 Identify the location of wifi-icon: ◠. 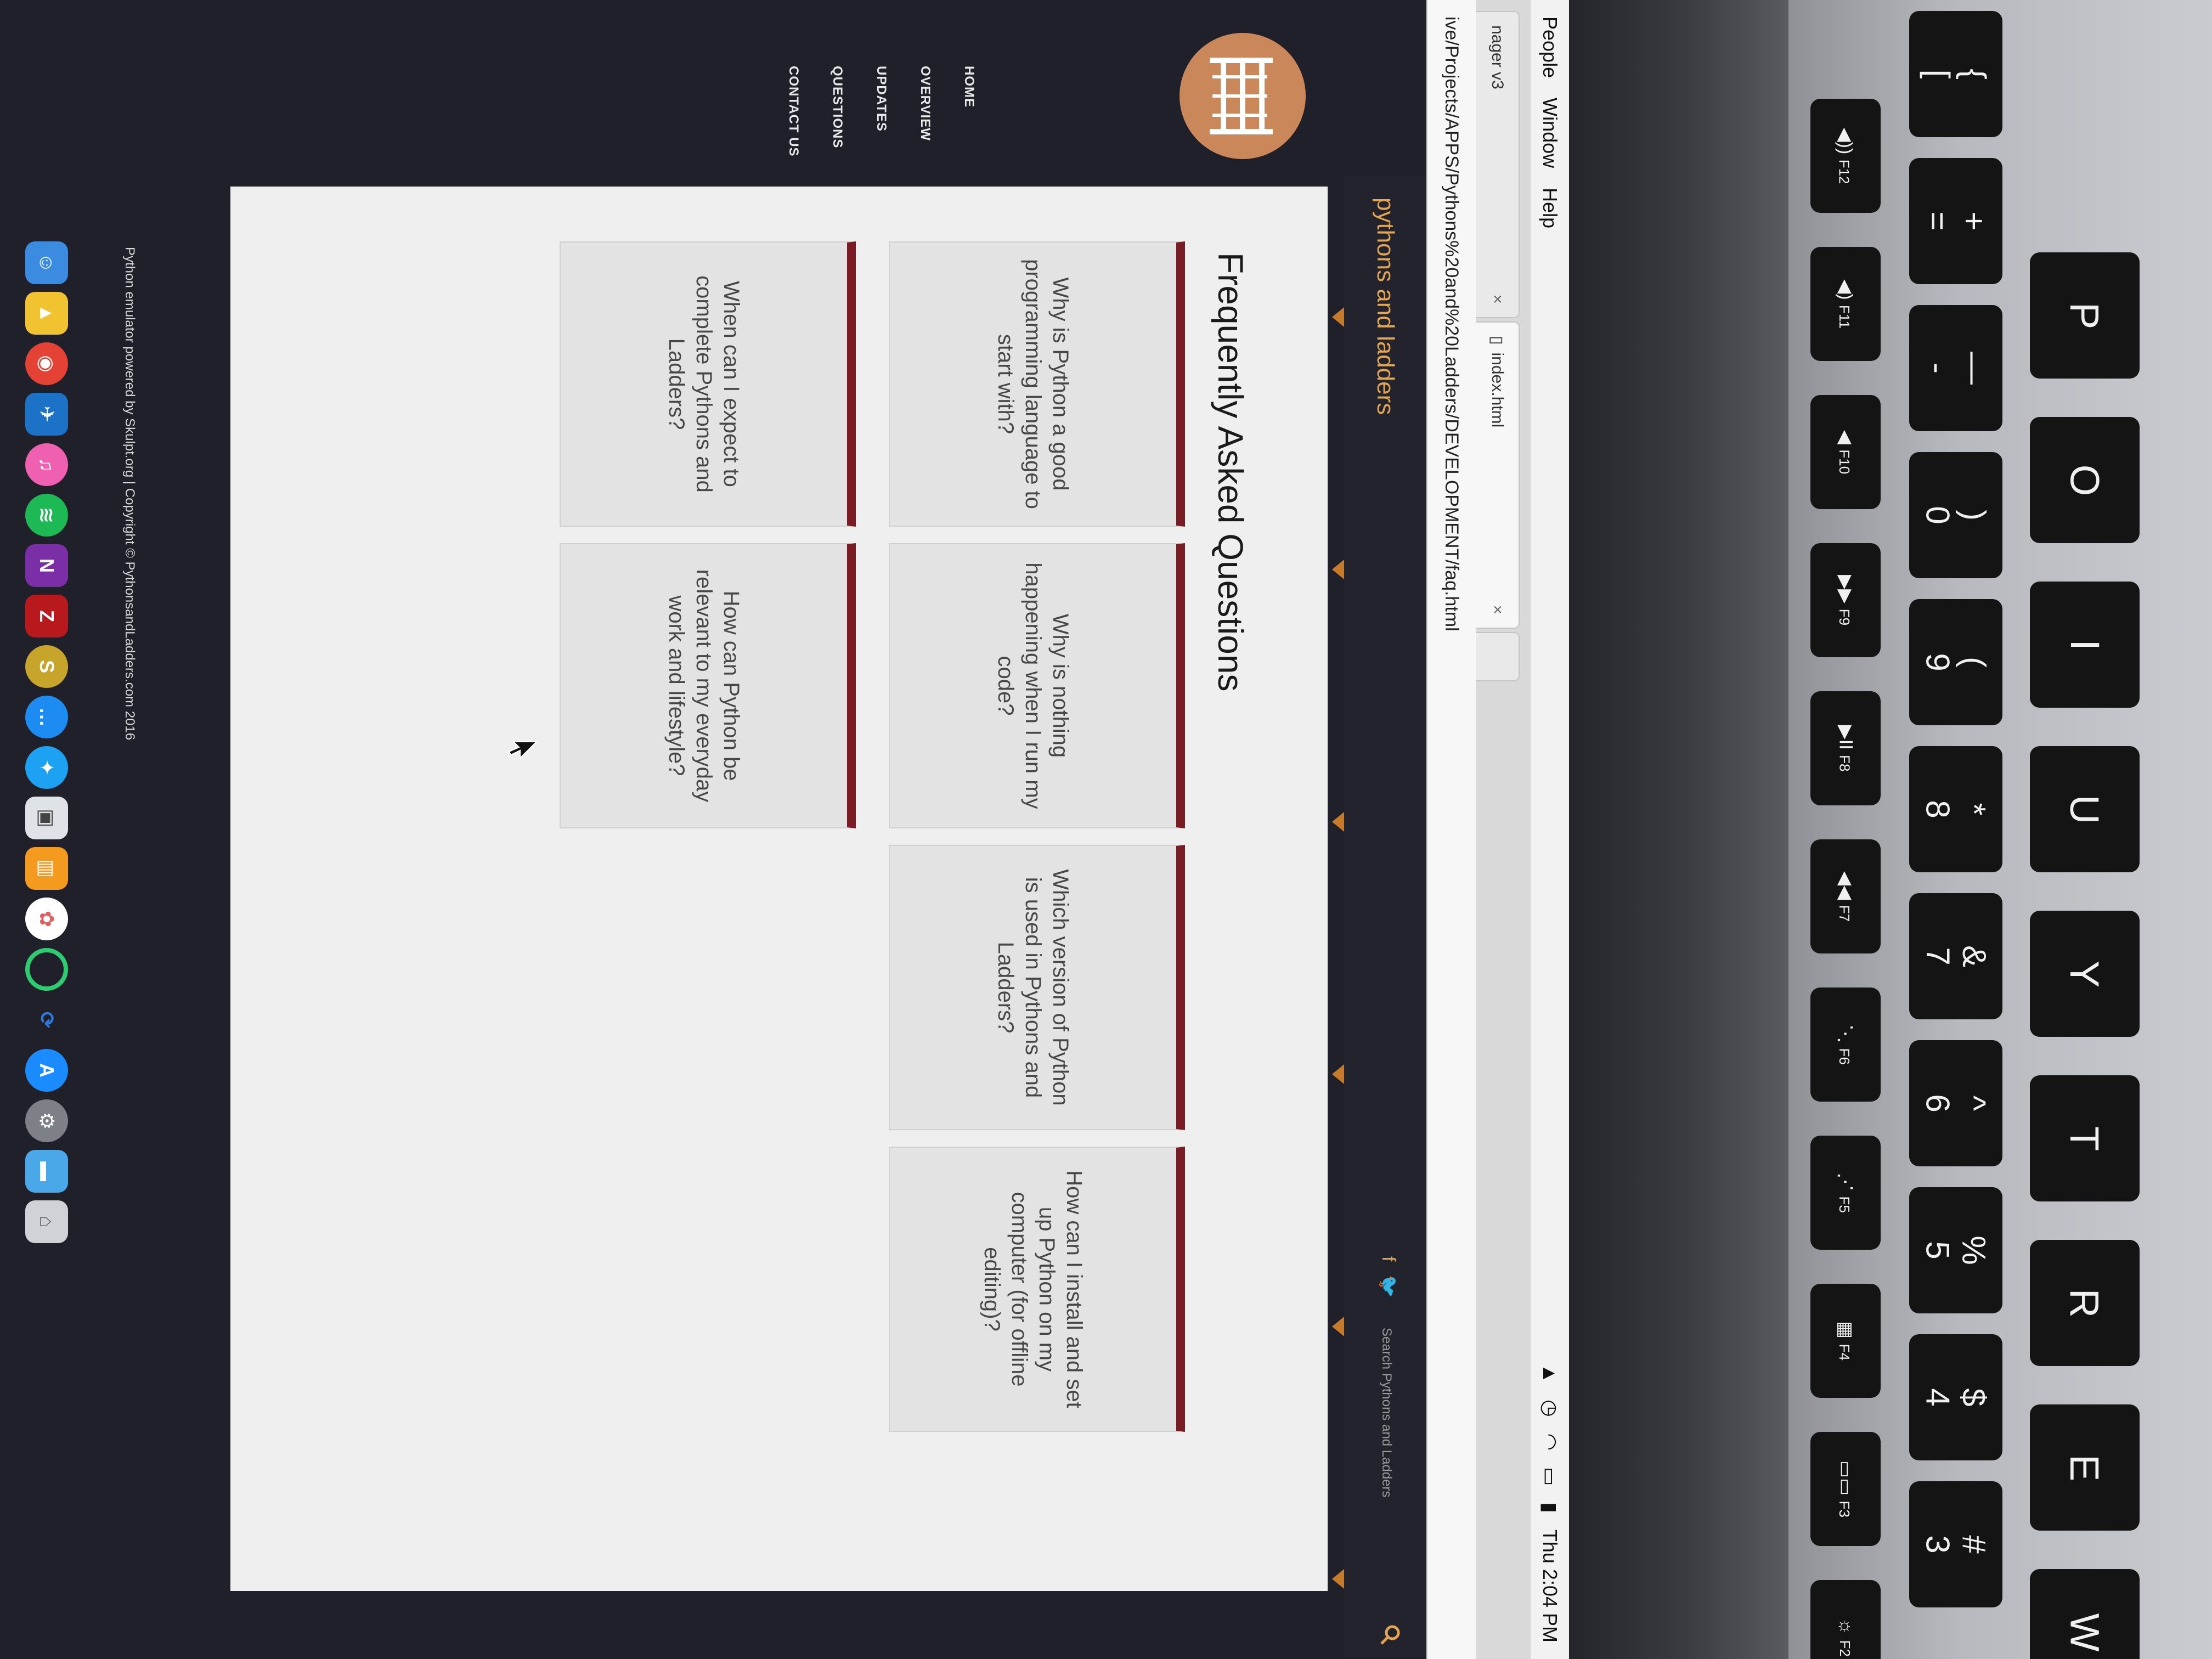
(1549, 1442).